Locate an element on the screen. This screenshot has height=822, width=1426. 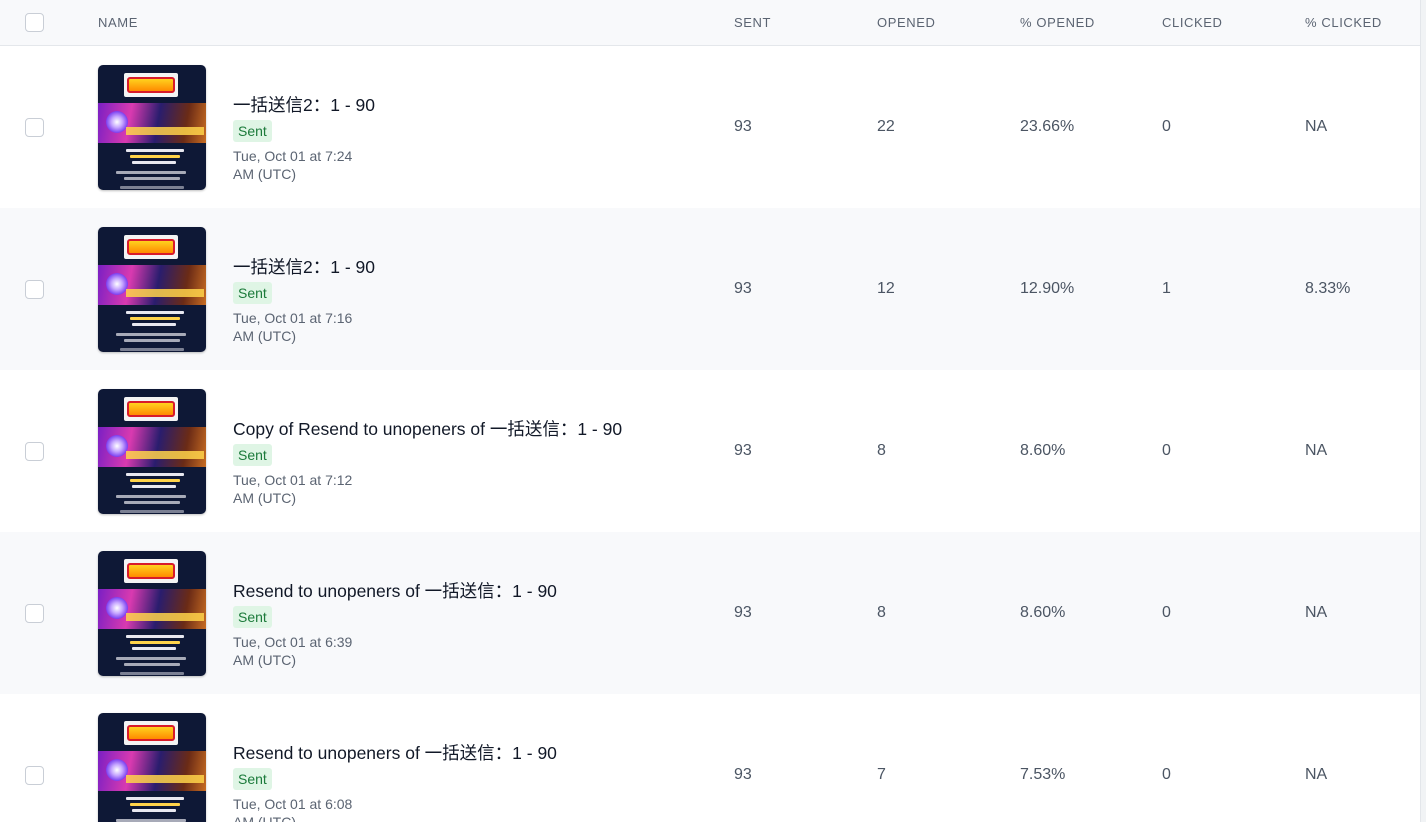
sent-date-line1: Tue, Oct 01 at 7:24 is located at coordinates (293, 156).